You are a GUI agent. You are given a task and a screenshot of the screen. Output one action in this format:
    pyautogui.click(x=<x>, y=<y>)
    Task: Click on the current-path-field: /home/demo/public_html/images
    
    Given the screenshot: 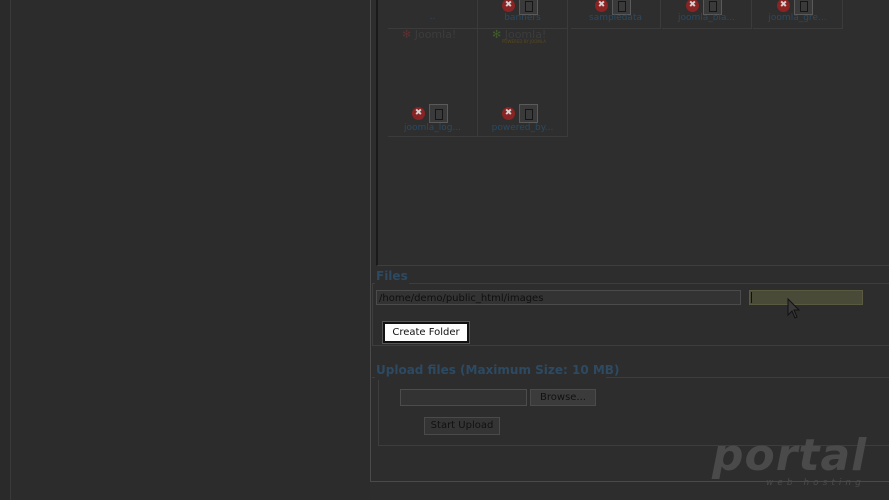 What is the action you would take?
    pyautogui.click(x=558, y=297)
    